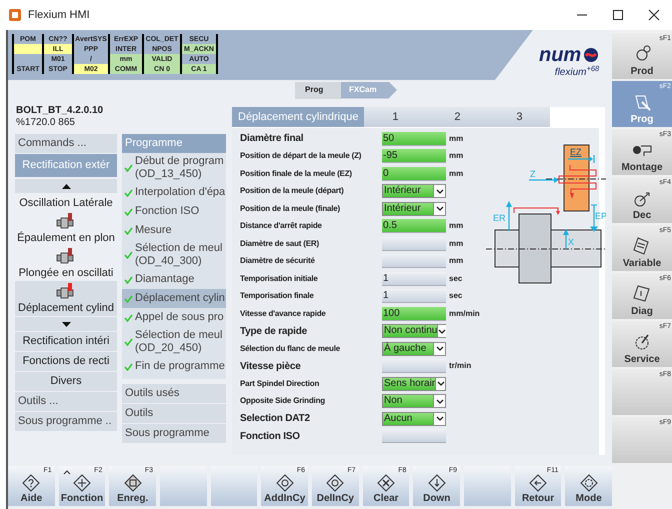 The width and height of the screenshot is (672, 509). Describe the element at coordinates (167, 211) in the screenshot. I see `step-title: Fonction ISO` at that location.